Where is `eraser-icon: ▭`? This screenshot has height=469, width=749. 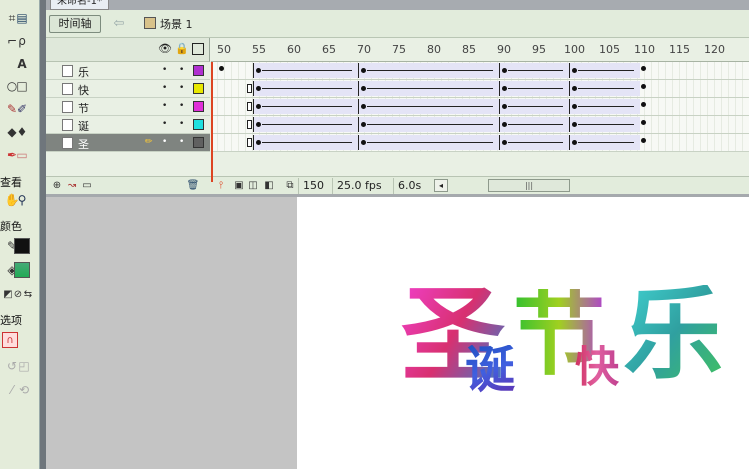
eraser-icon: ▭ is located at coordinates (22, 155).